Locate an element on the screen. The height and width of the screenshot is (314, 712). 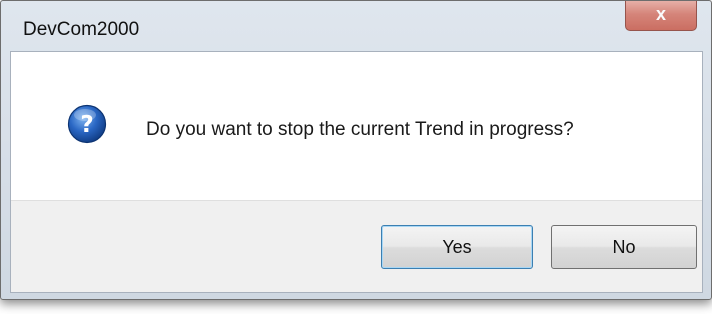
no-button-label: No is located at coordinates (624, 247).